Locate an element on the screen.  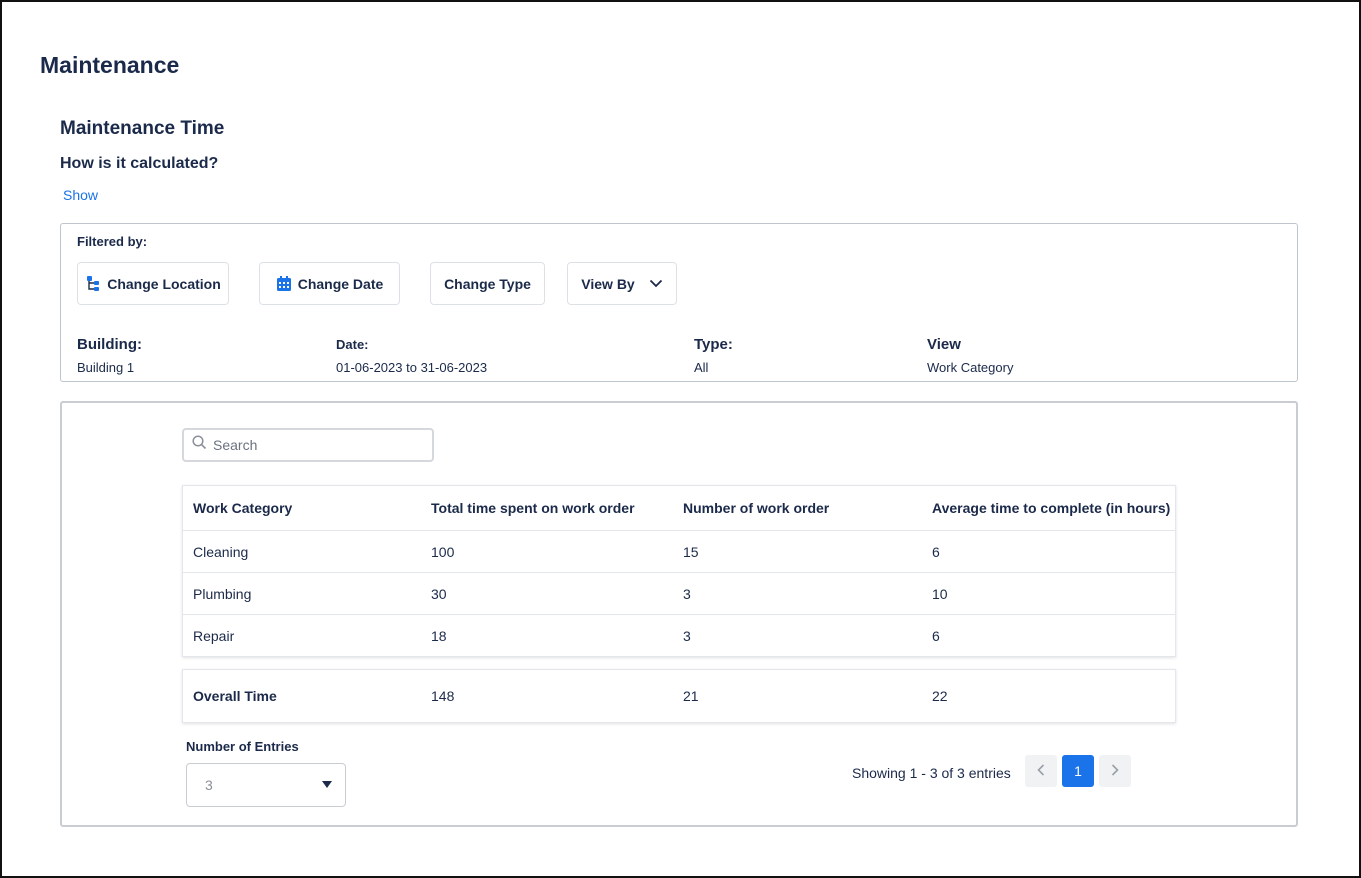
cell-number-of-work-order: 15 is located at coordinates (691, 551).